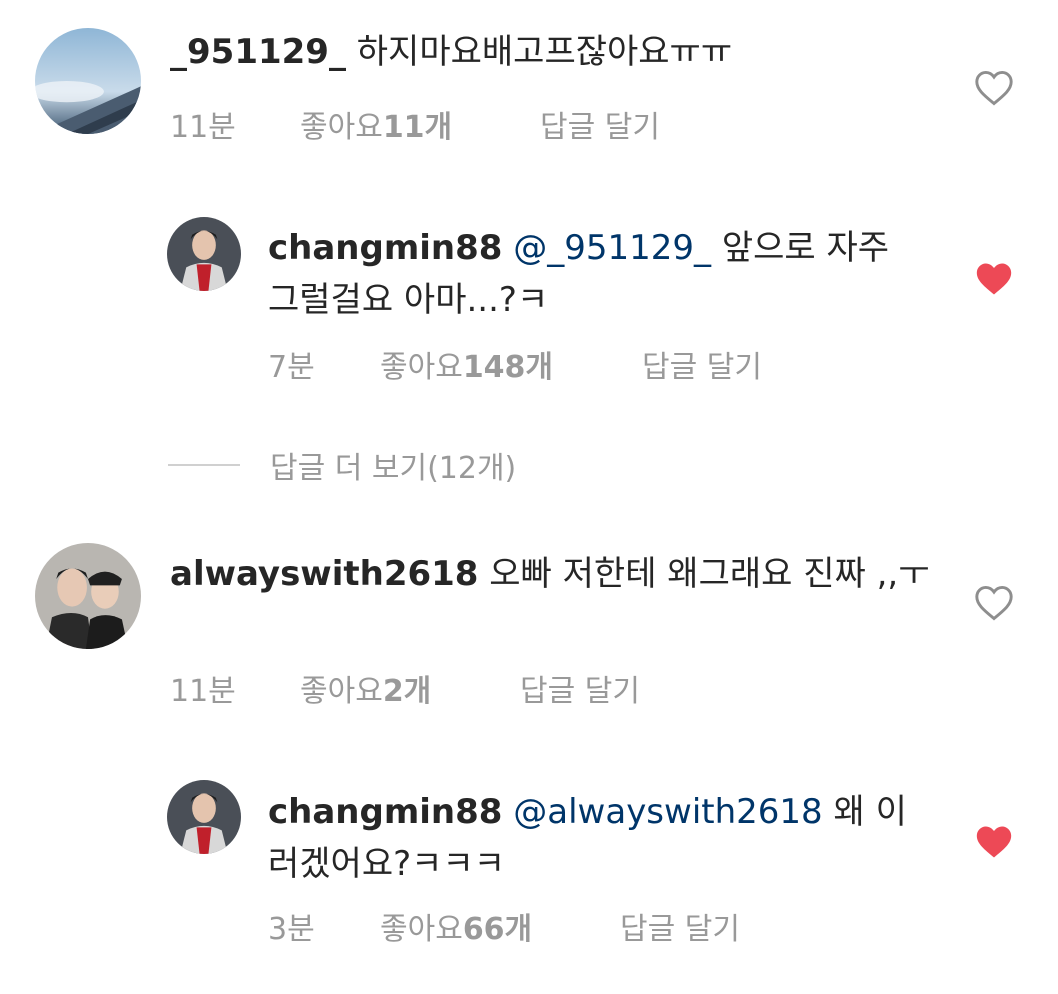 Image resolution: width=1058 pixels, height=994 pixels. I want to click on mention-link: @_951129_, so click(612, 248).